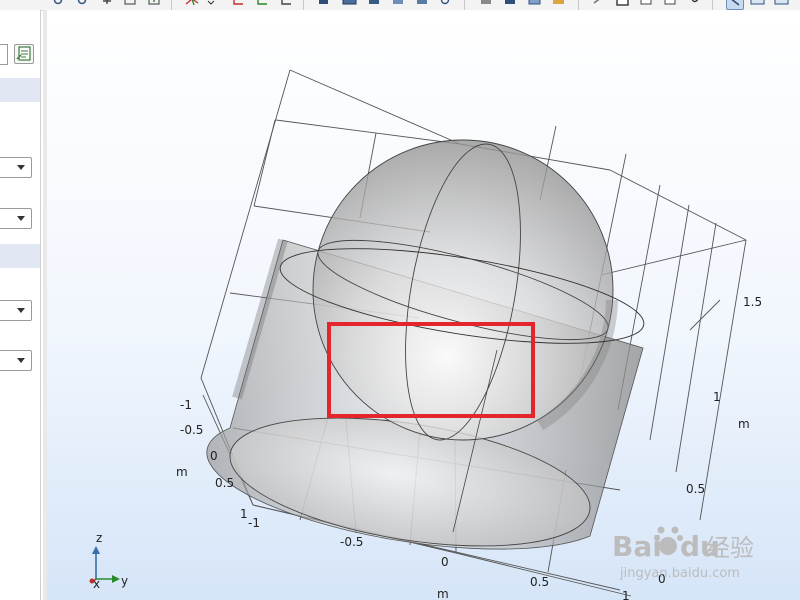 The width and height of the screenshot is (800, 600). Describe the element at coordinates (286, 4) in the screenshot. I see `select-edge-icon` at that location.